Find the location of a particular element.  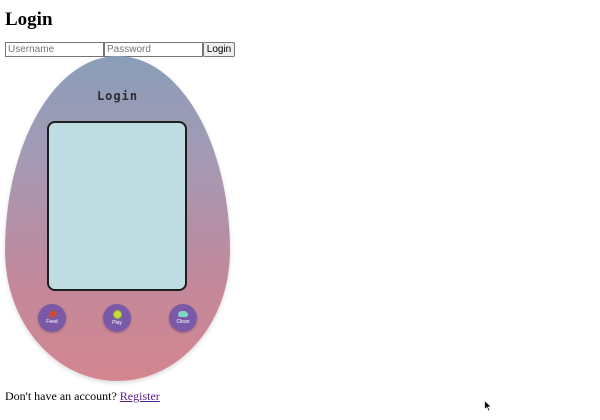

register-prompt: Don't have an account? Register is located at coordinates (82, 396).